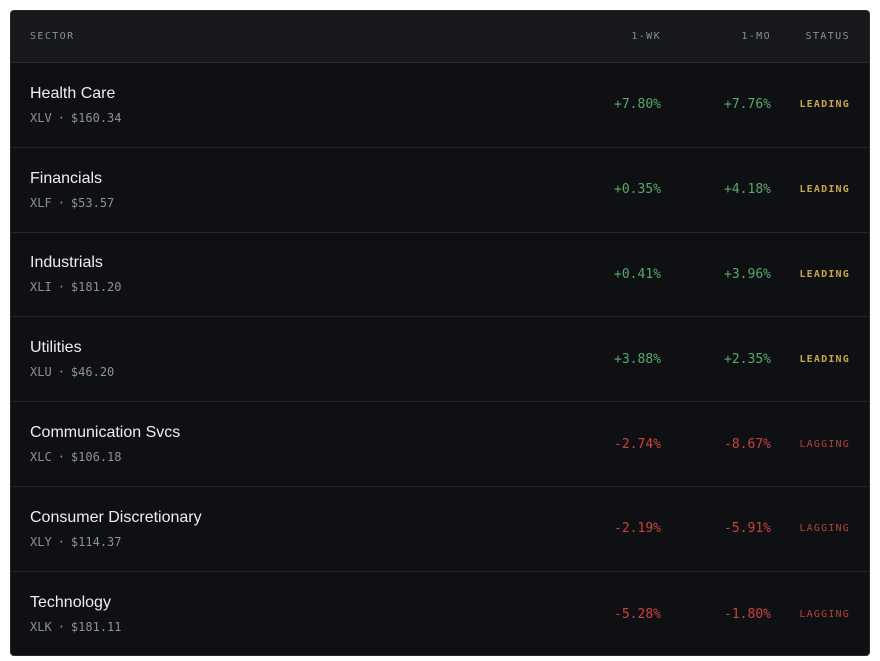 This screenshot has width=880, height=661. Describe the element at coordinates (281, 359) in the screenshot. I see `sector-cell: Utilities XLU · $46.20` at that location.